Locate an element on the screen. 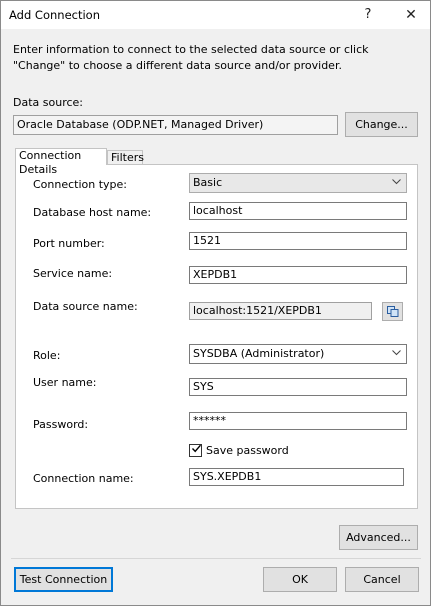  host-name-input: localhost is located at coordinates (298, 211).